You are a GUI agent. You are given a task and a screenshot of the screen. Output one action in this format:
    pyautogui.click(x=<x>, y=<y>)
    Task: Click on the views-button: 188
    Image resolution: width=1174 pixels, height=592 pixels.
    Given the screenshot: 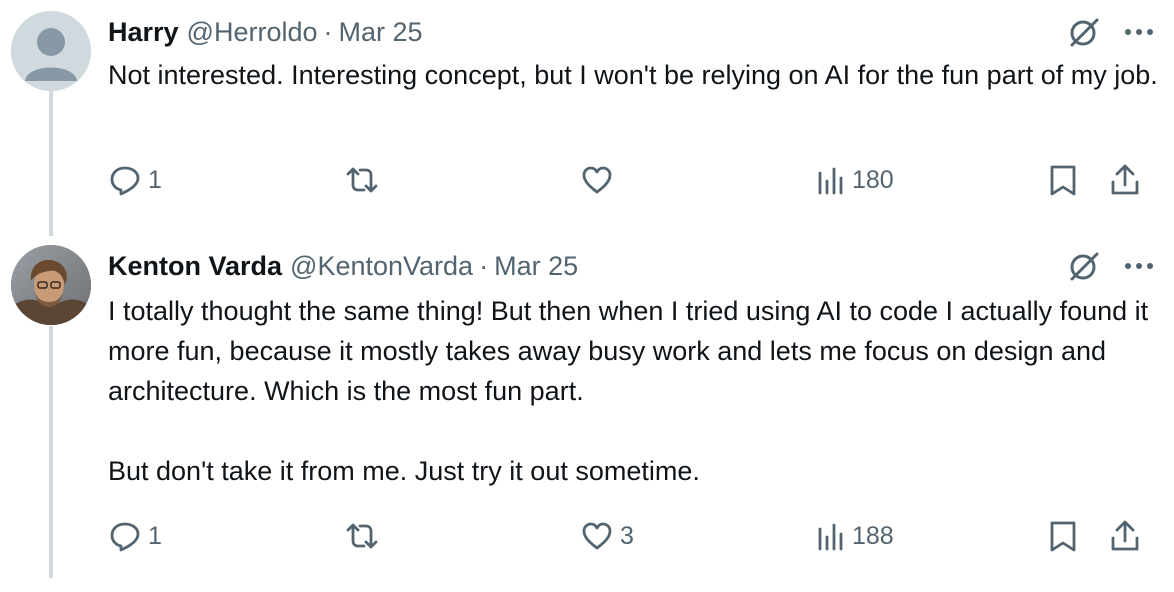 What is the action you would take?
    pyautogui.click(x=855, y=536)
    